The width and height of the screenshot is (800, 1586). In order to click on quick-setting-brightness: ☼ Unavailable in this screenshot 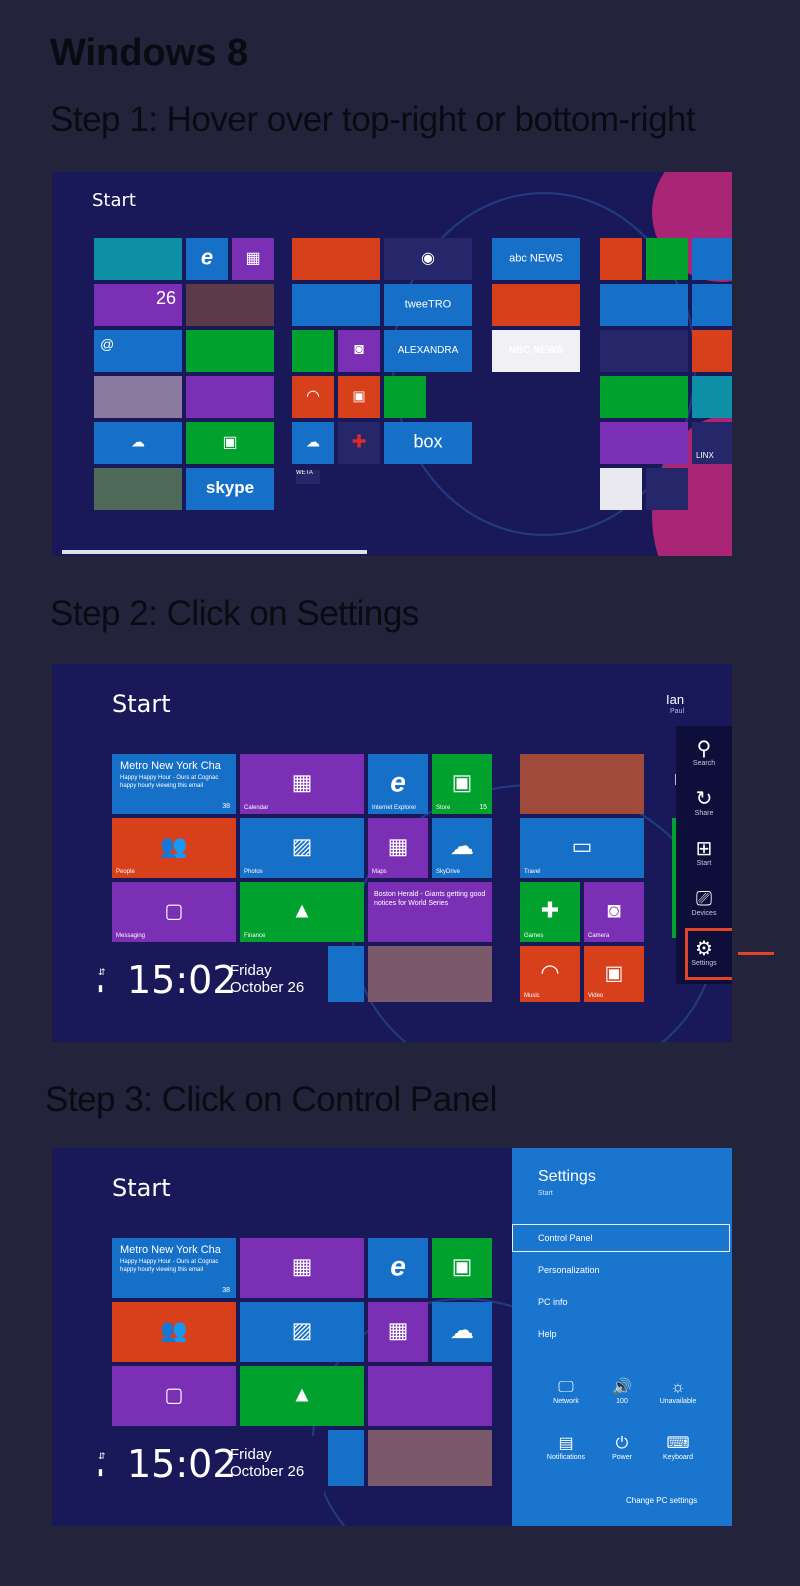, I will do `click(678, 1391)`.